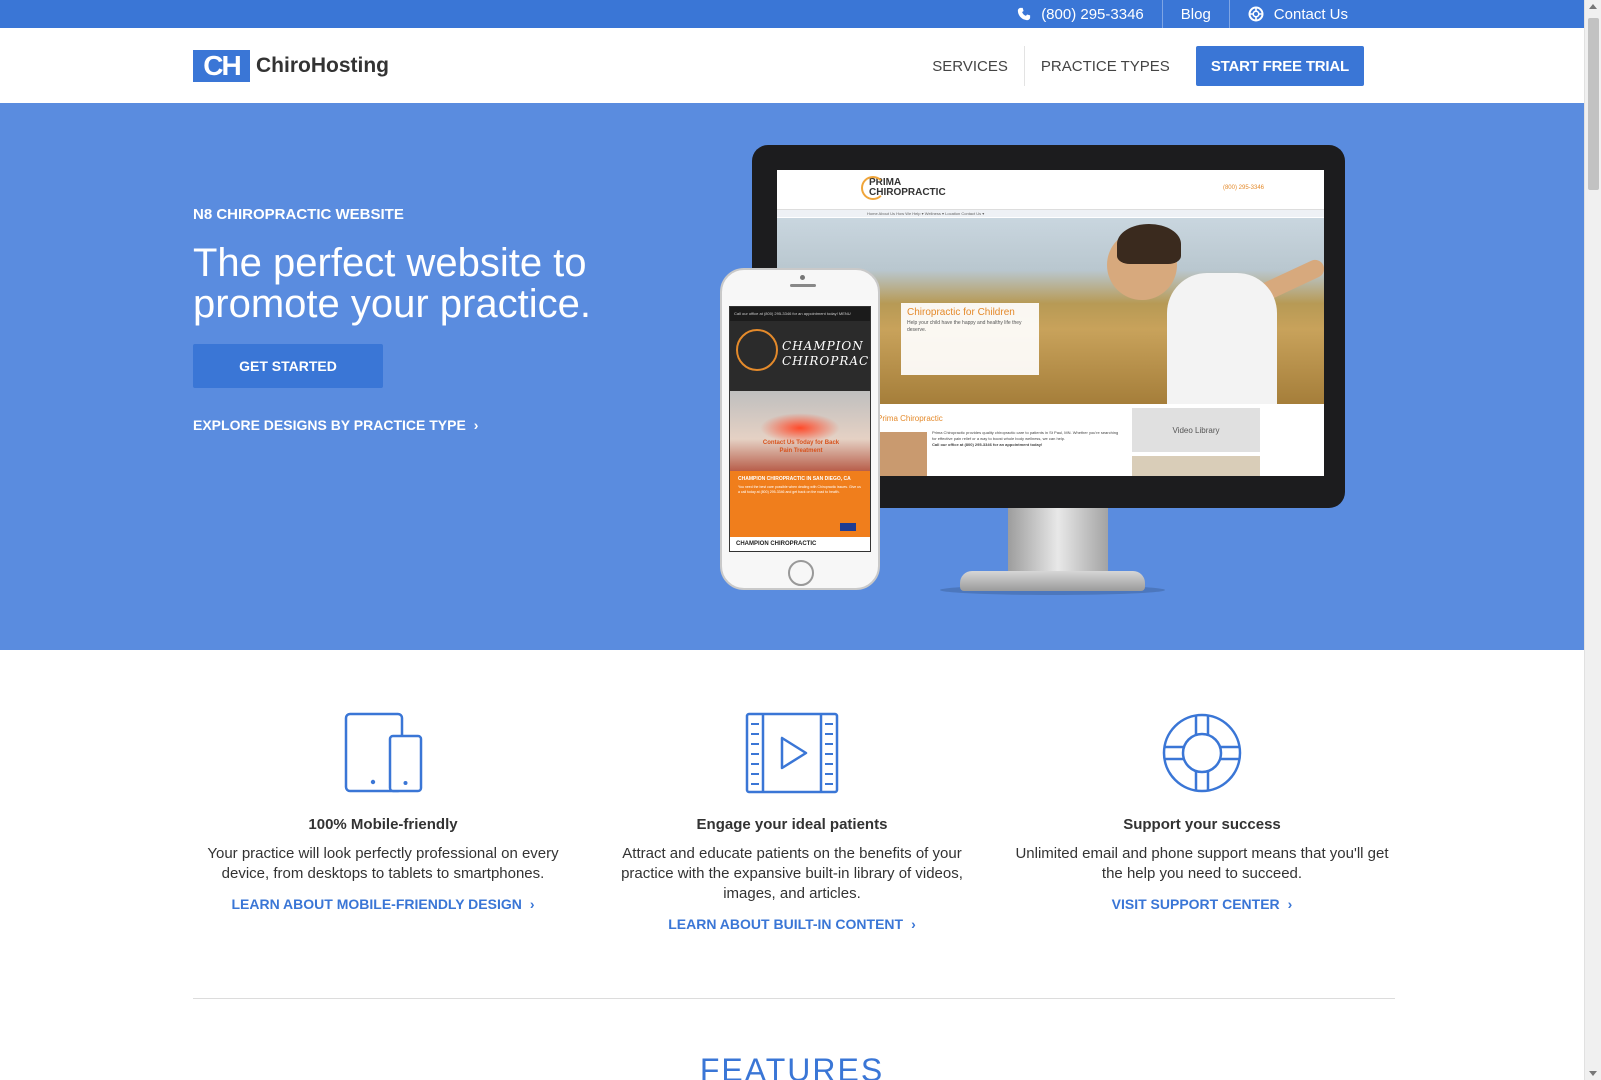 This screenshot has height=1080, width=1601. Describe the element at coordinates (1196, 466) in the screenshot. I see `mockup-video-thumb` at that location.